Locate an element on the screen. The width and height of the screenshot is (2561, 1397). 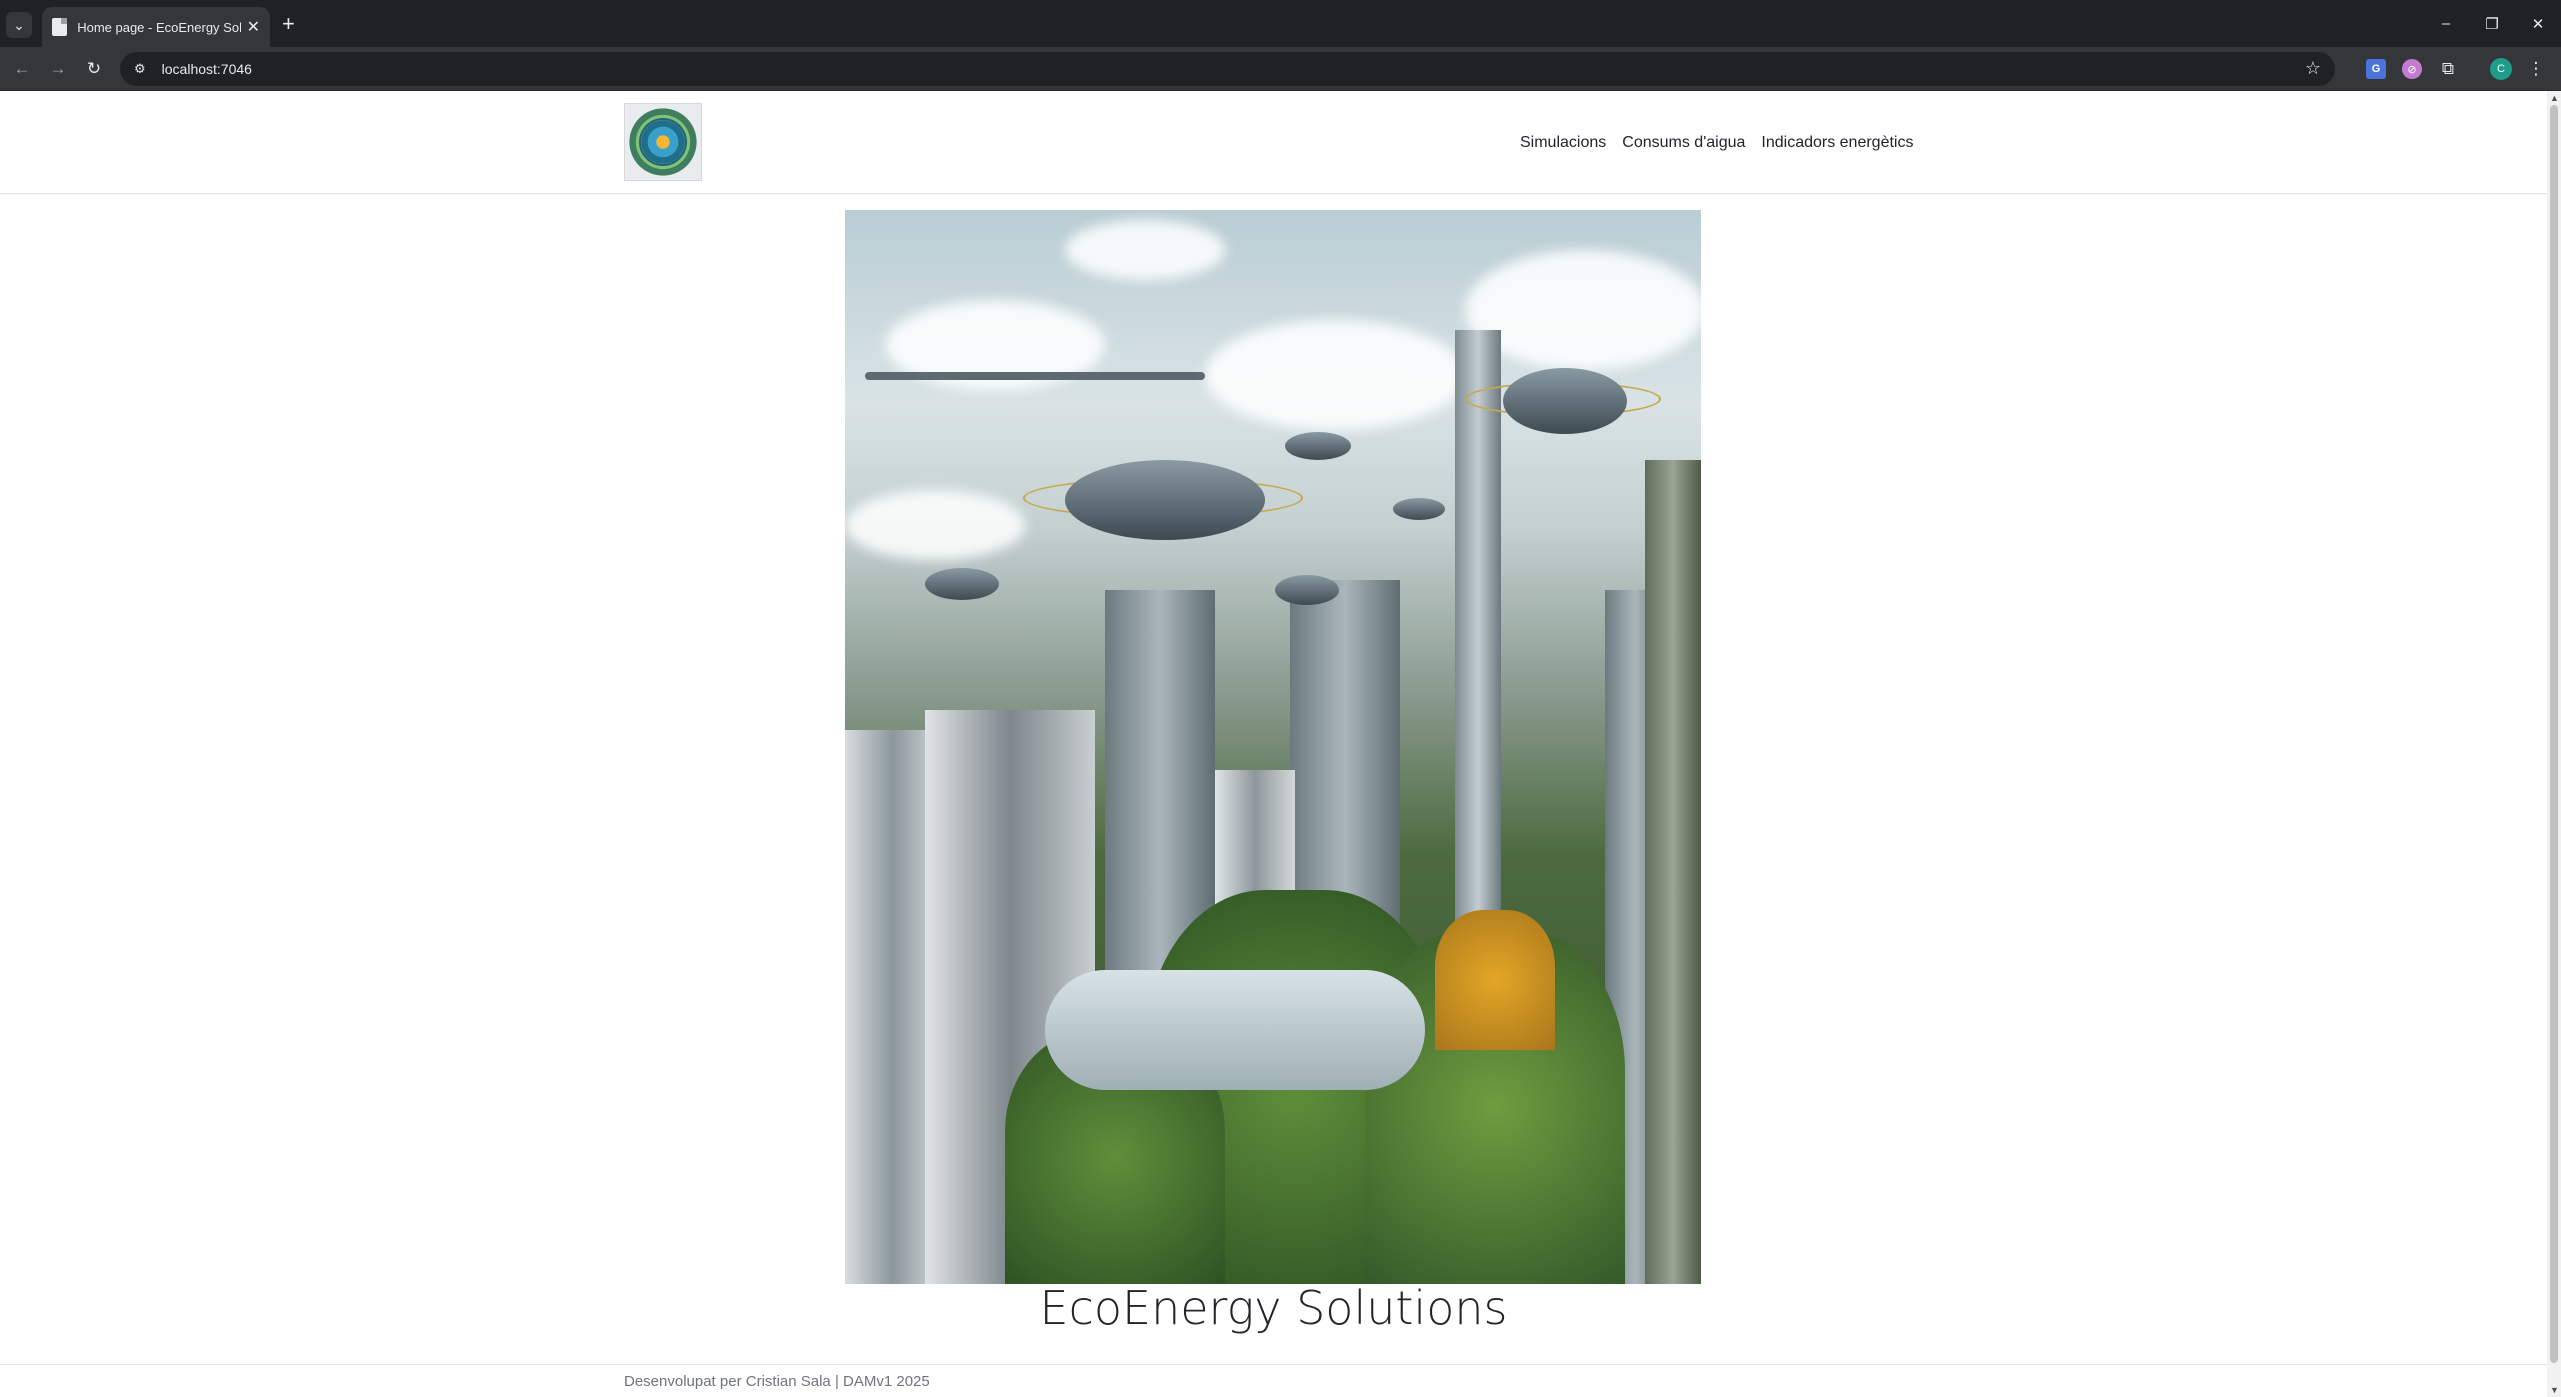
minimize-icon: – is located at coordinates (2446, 23).